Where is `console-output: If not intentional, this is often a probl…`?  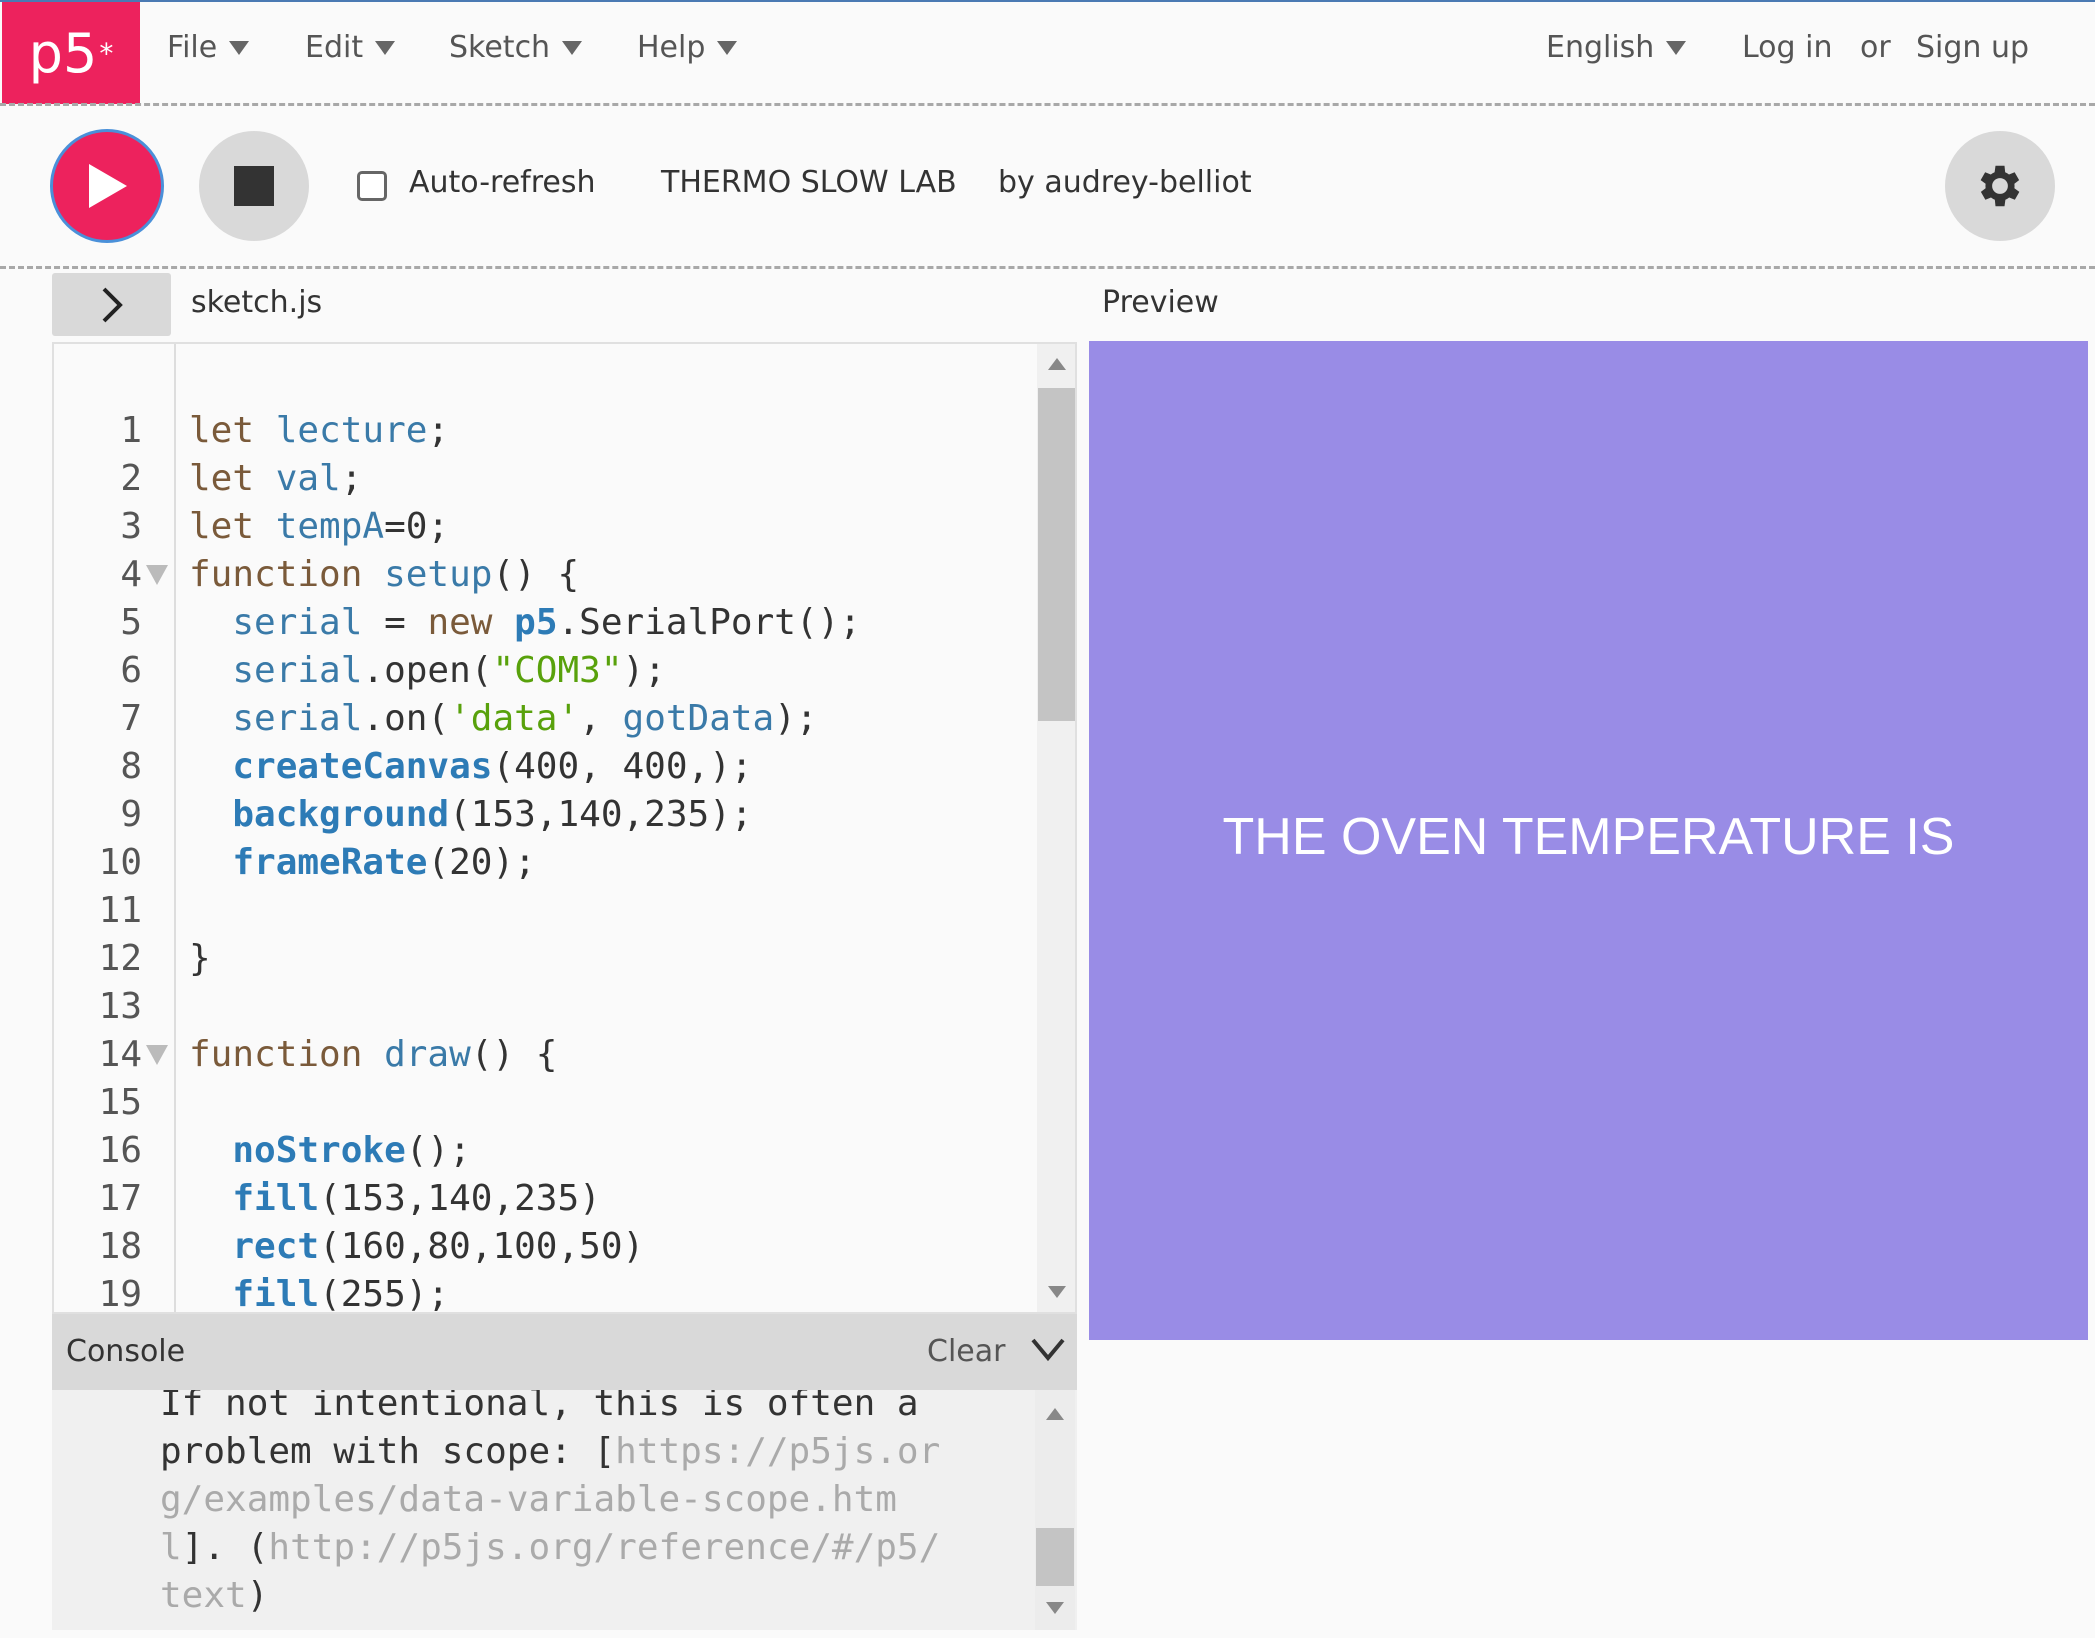 console-output: If not intentional, this is often a probl… is located at coordinates (564, 1510).